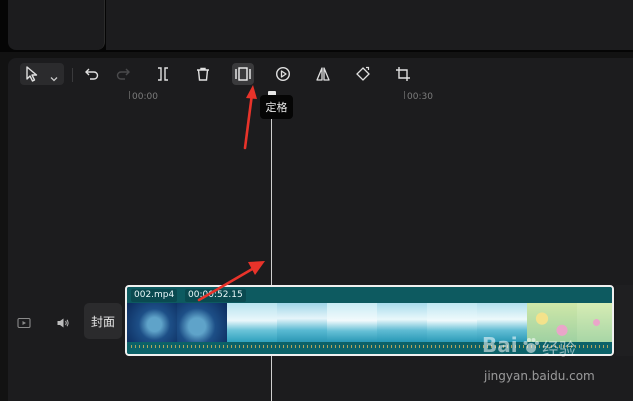 The image size is (633, 401). I want to click on media-panel, so click(56, 25).